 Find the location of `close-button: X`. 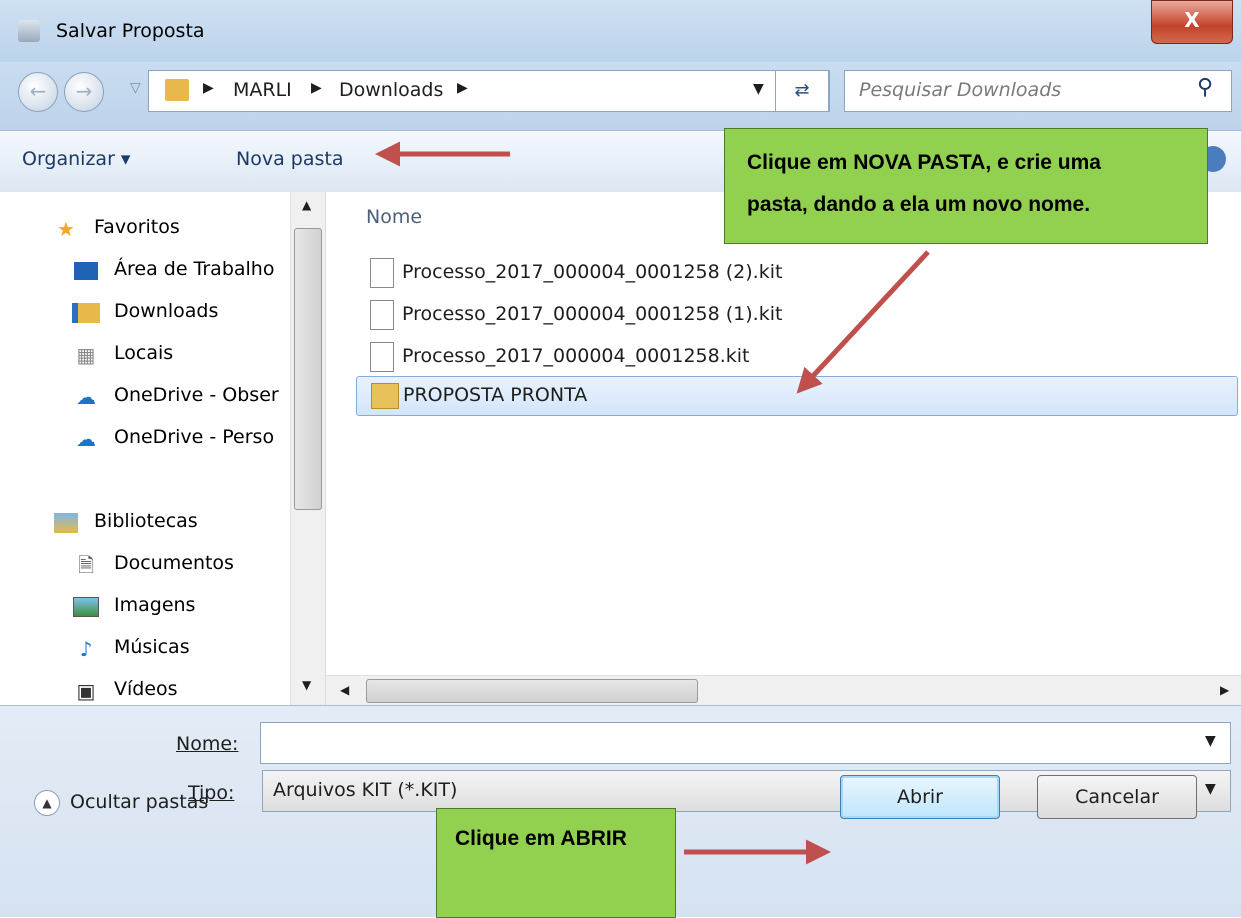

close-button: X is located at coordinates (1192, 22).